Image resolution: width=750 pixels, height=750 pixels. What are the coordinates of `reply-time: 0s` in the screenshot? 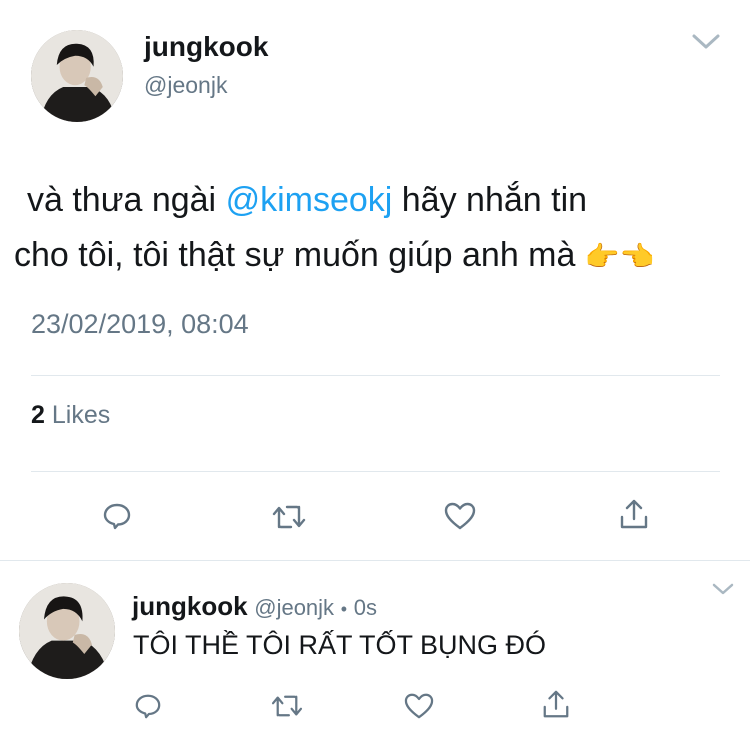 It's located at (365, 607).